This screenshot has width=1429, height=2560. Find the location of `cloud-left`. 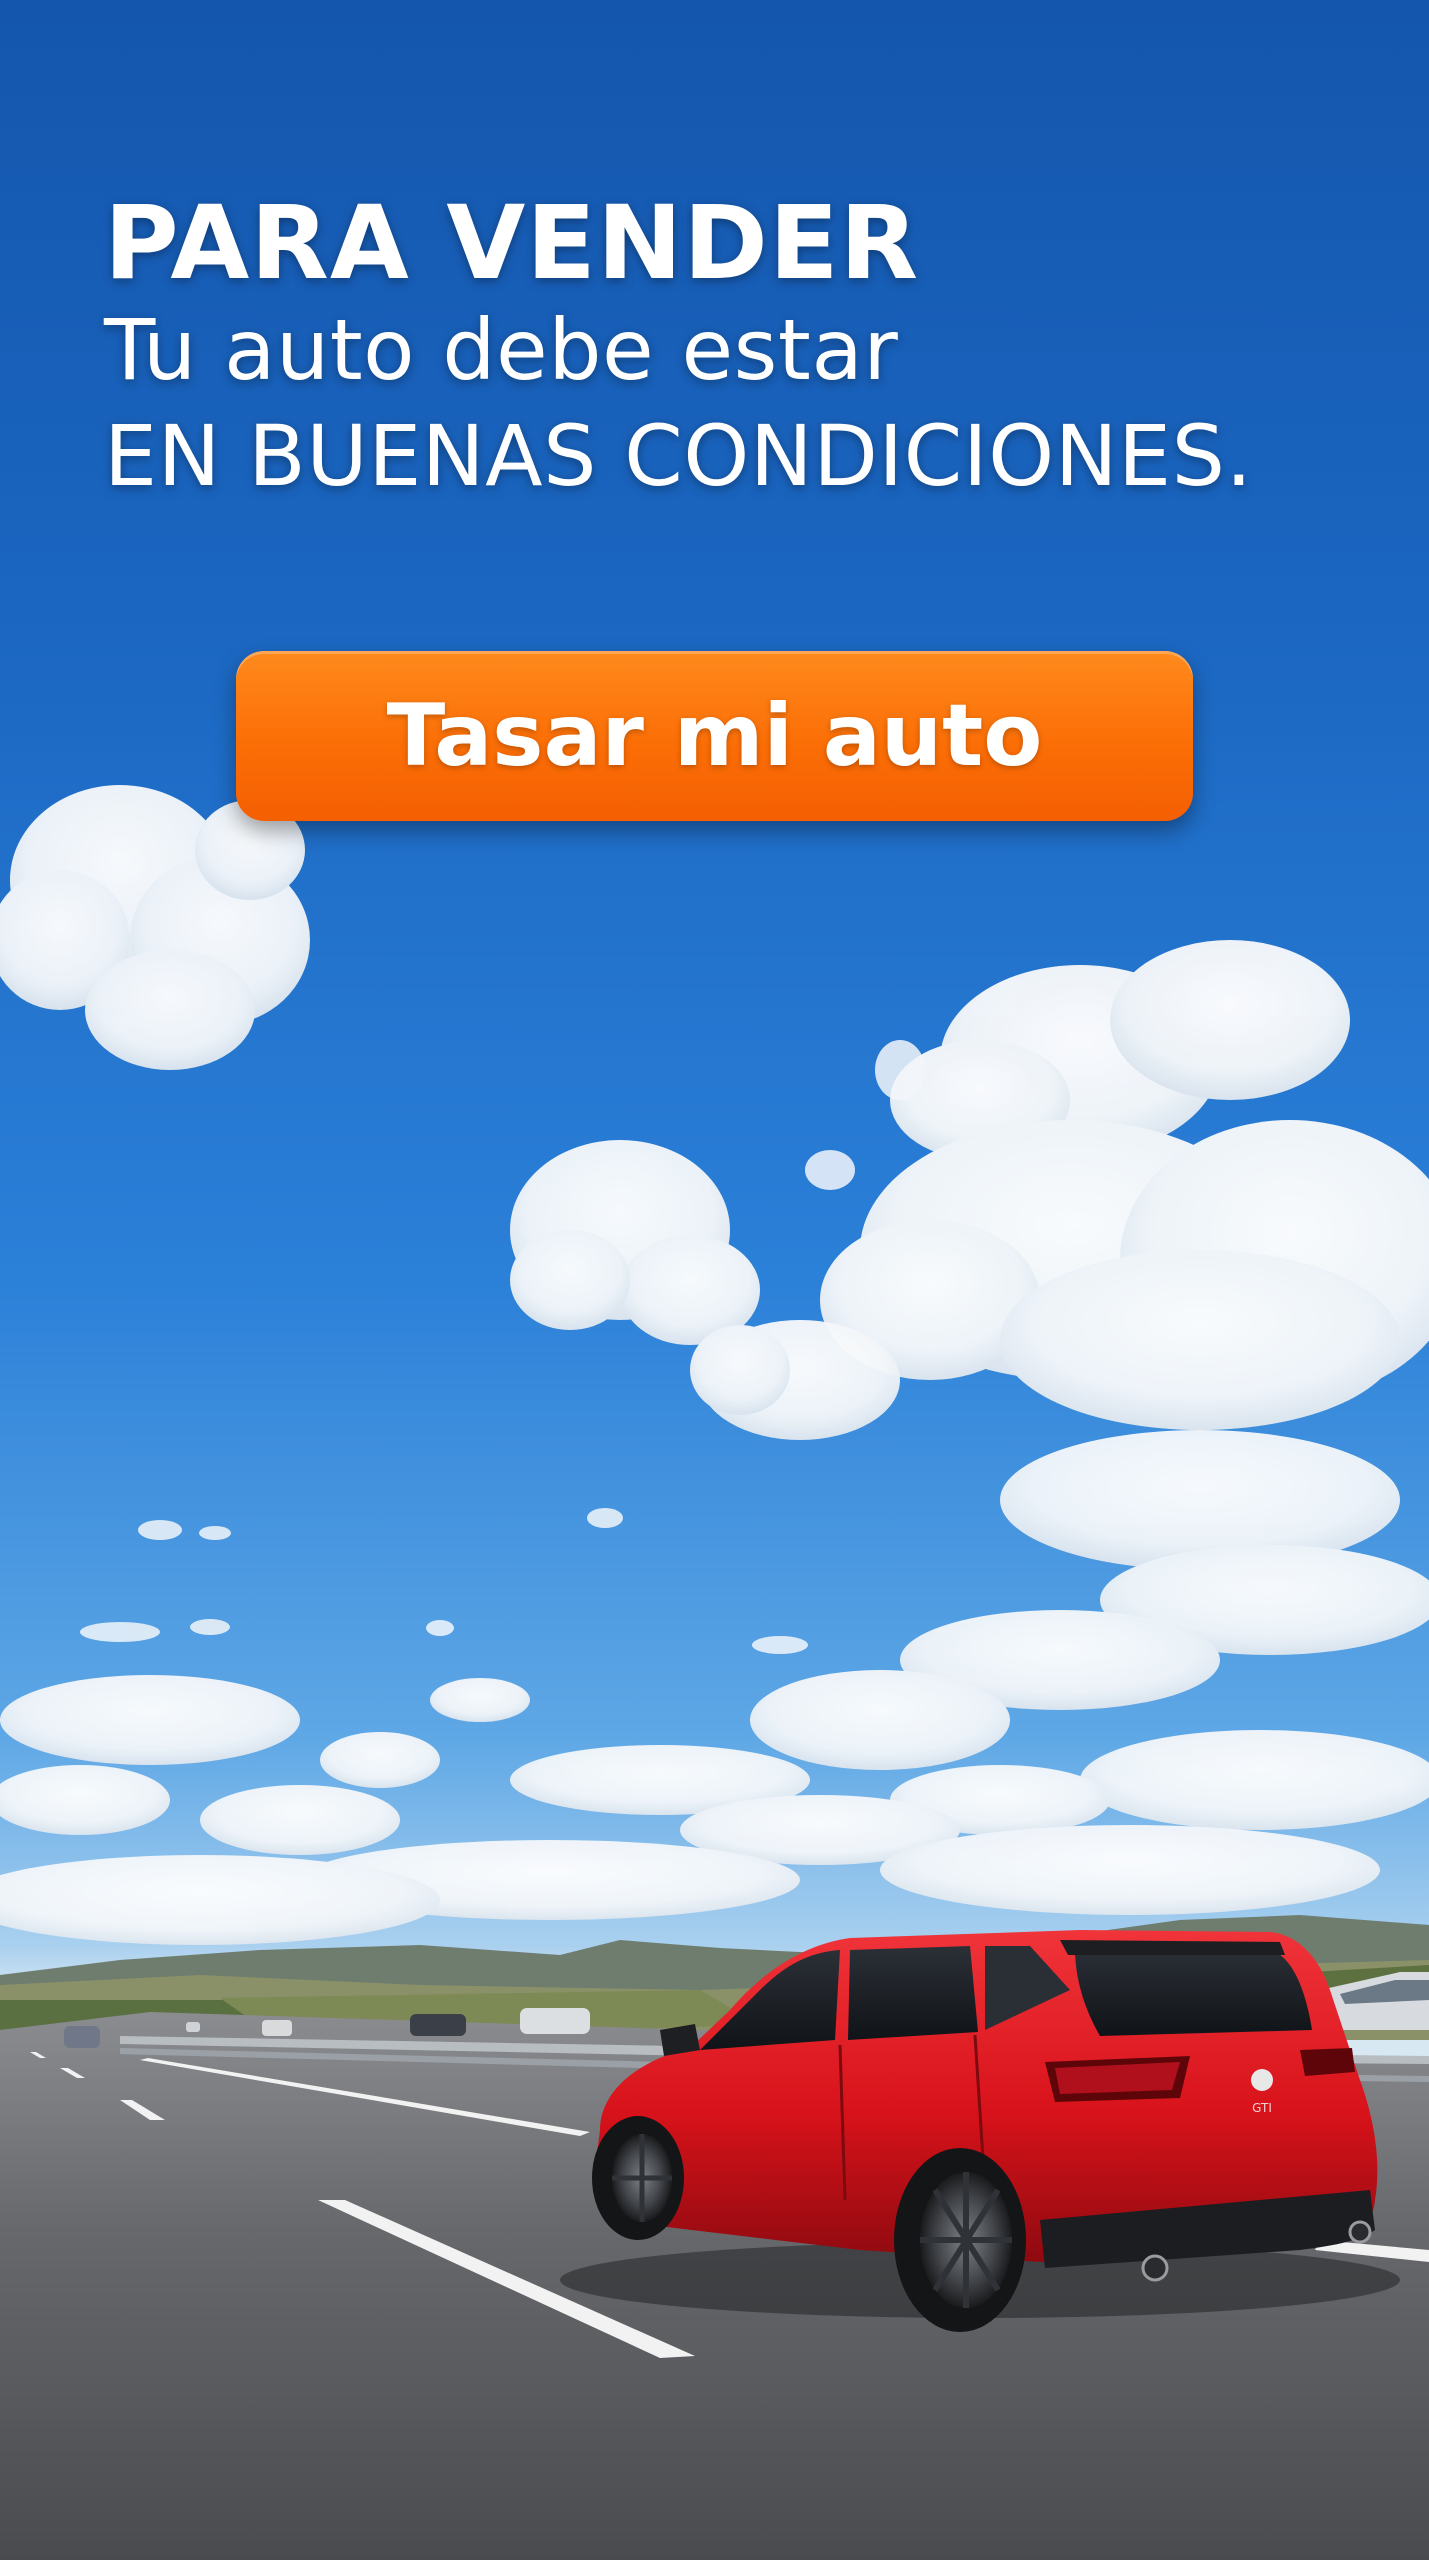

cloud-left is located at coordinates (155, 927).